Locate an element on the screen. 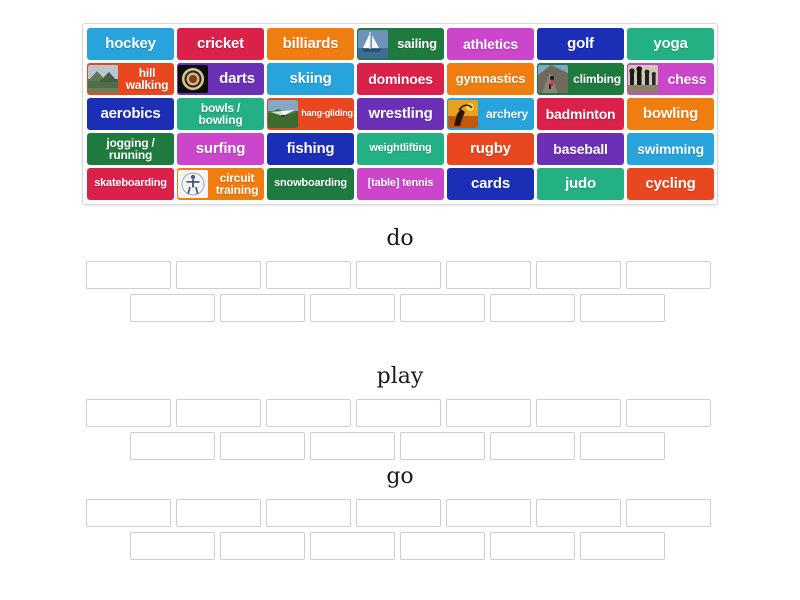 The width and height of the screenshot is (800, 600). tile-label: swimming is located at coordinates (670, 148).